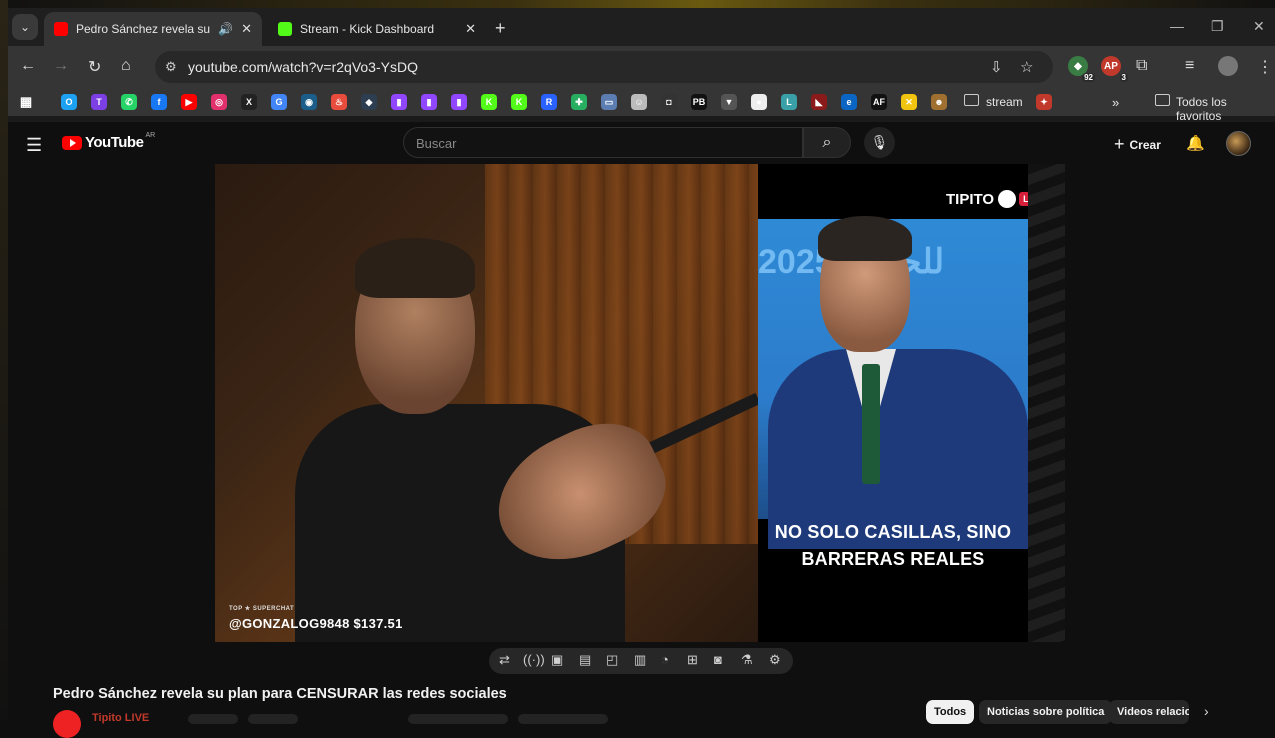  What do you see at coordinates (1225, 109) in the screenshot?
I see `all-bookmarks-link: Todos los favoritos` at bounding box center [1225, 109].